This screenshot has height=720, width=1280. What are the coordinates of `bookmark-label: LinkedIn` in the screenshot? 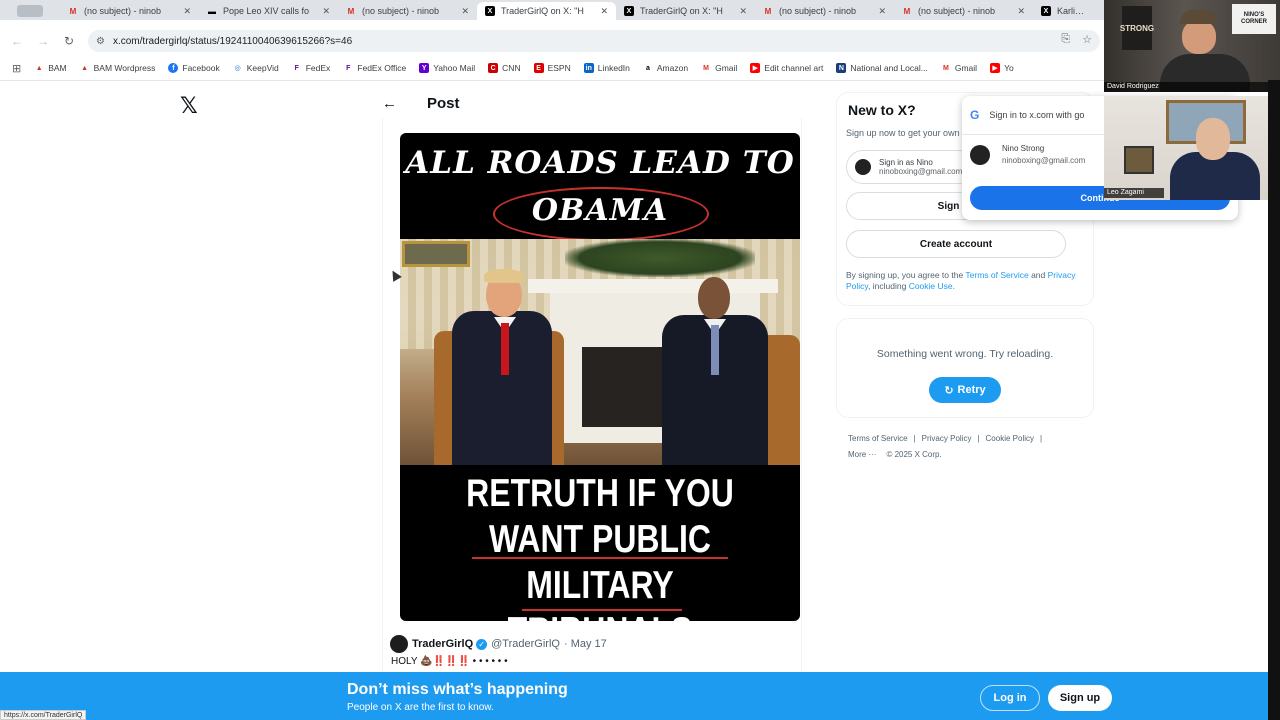 It's located at (613, 68).